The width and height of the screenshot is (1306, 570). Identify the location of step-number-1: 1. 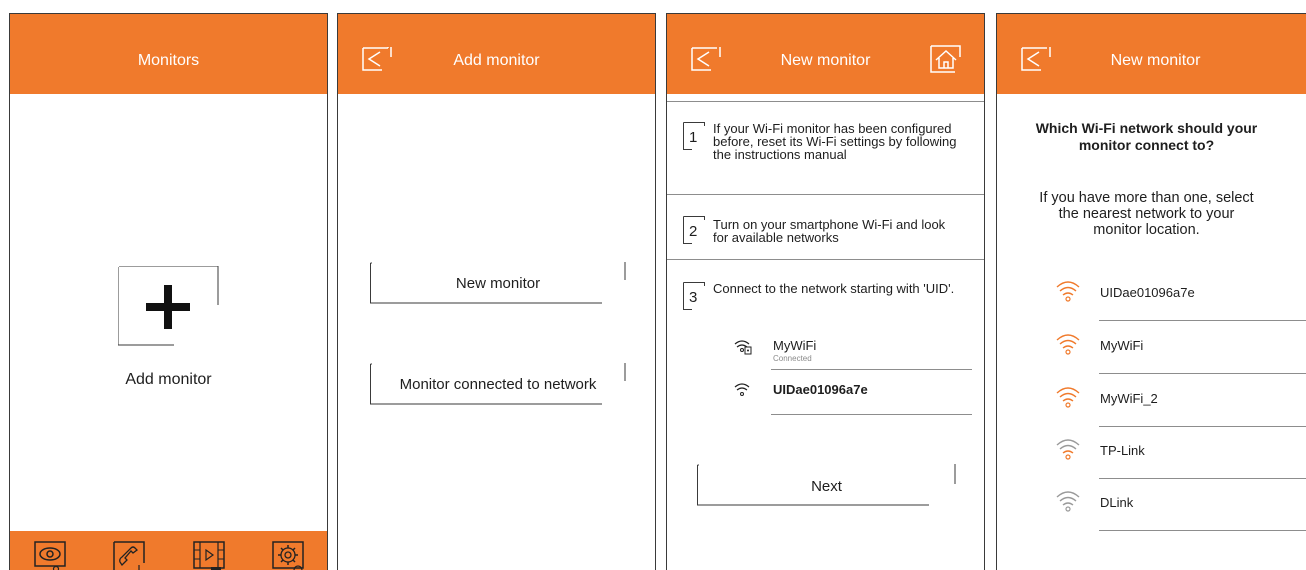
(694, 136).